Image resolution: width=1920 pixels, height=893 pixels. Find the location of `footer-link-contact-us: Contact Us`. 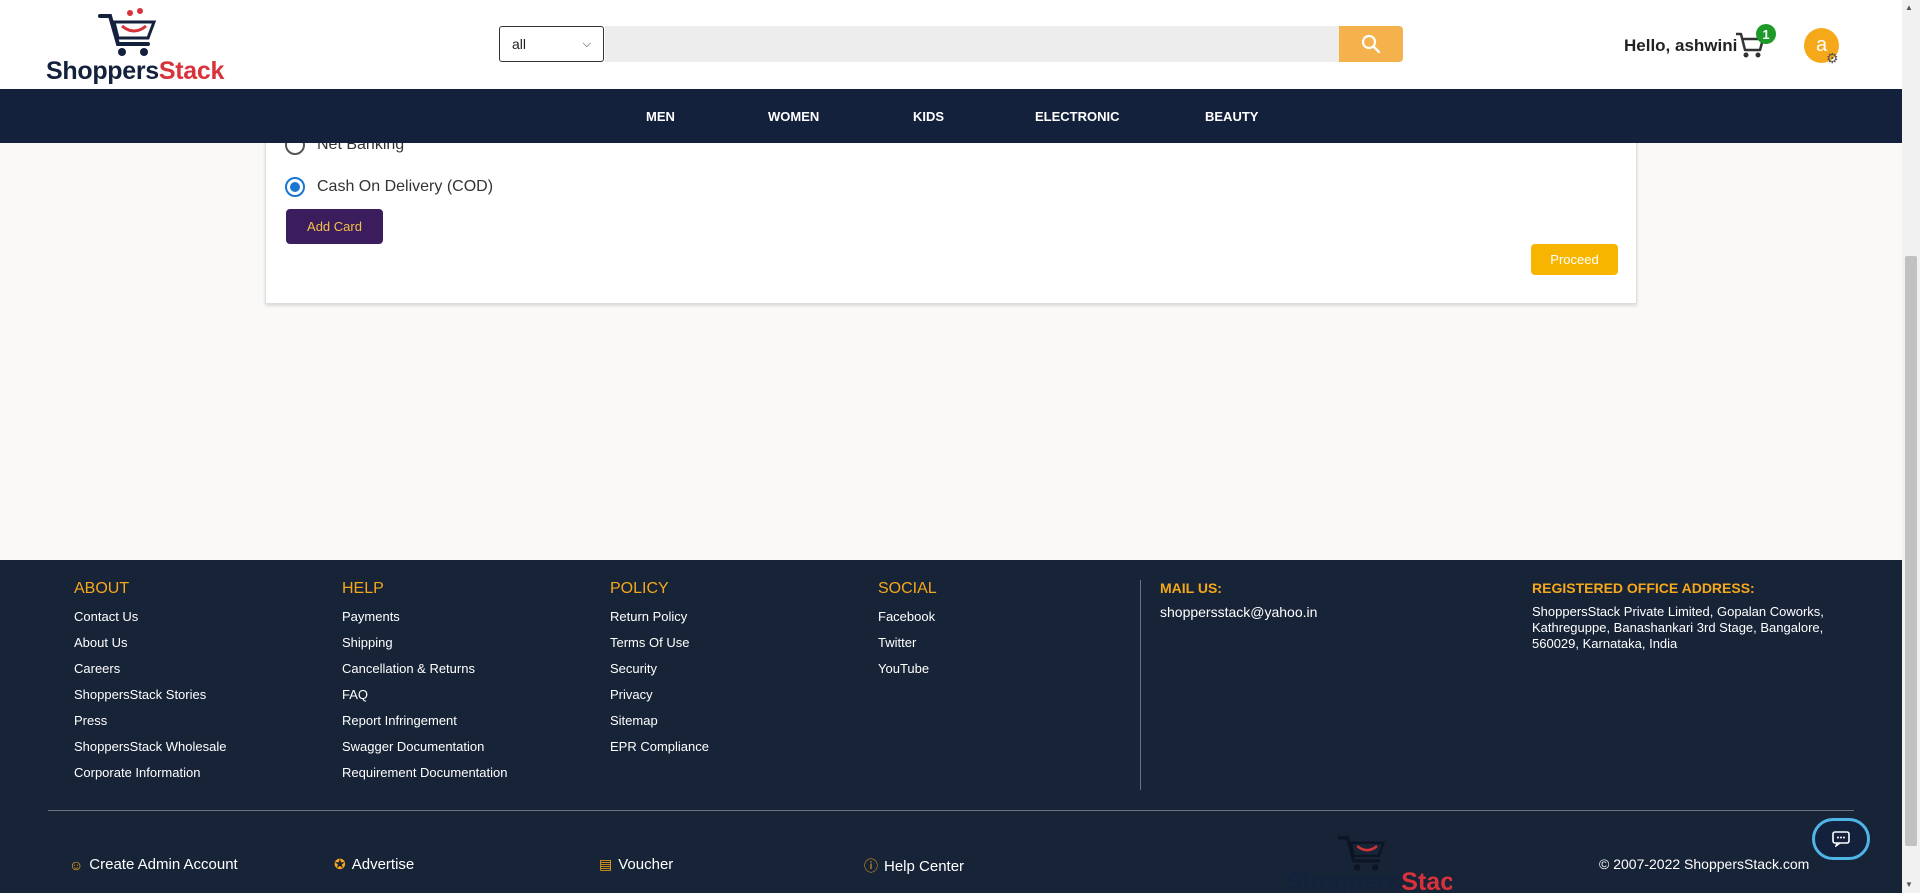

footer-link-contact-us: Contact Us is located at coordinates (150, 620).